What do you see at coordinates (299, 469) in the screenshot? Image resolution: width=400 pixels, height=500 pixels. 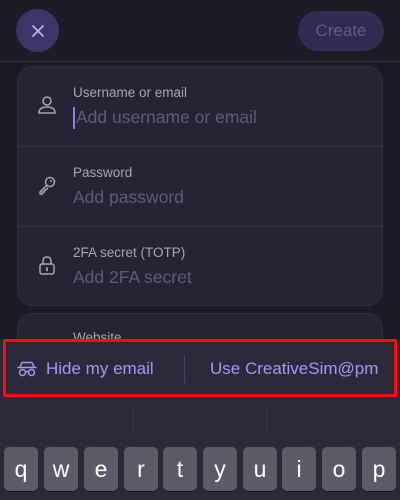 I see `key-i: i` at bounding box center [299, 469].